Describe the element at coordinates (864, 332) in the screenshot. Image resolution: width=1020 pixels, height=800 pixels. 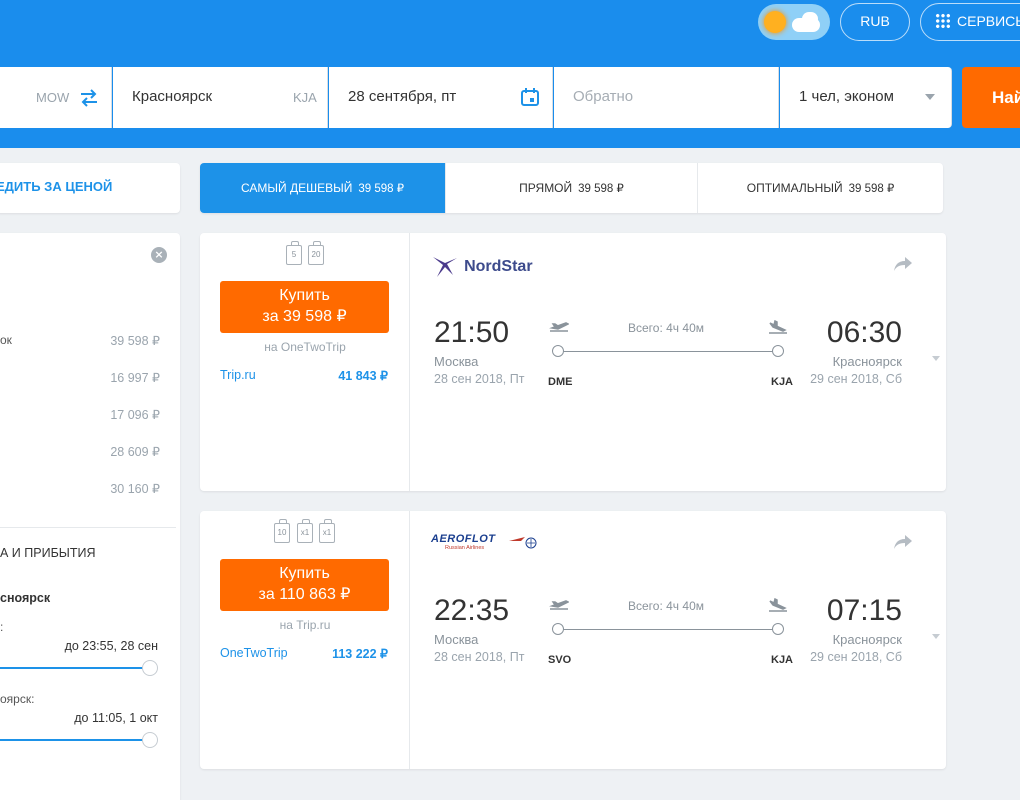
I see `arrival-time: 06:30` at that location.